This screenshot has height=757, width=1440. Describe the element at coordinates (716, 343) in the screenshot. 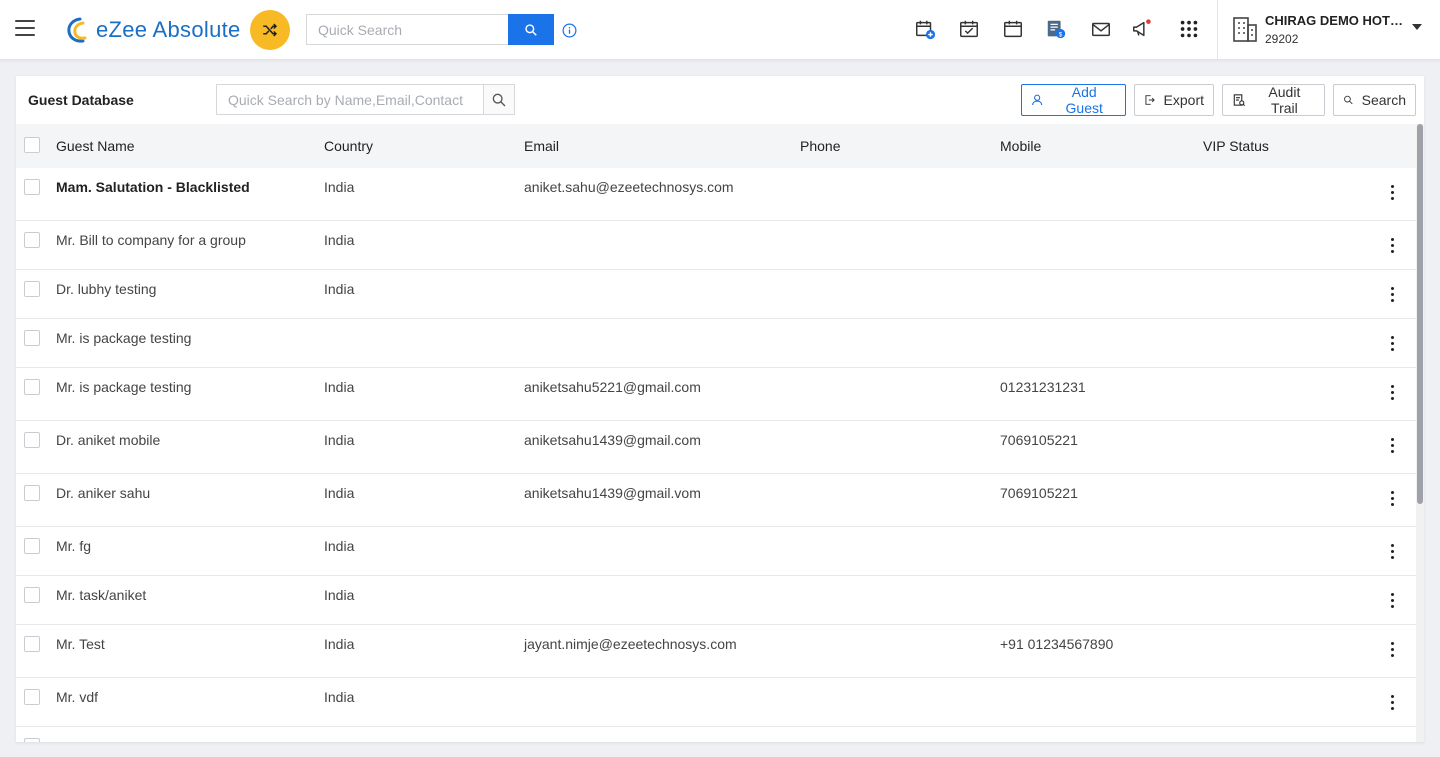

I see `table-row: Mr. is package testing` at that location.